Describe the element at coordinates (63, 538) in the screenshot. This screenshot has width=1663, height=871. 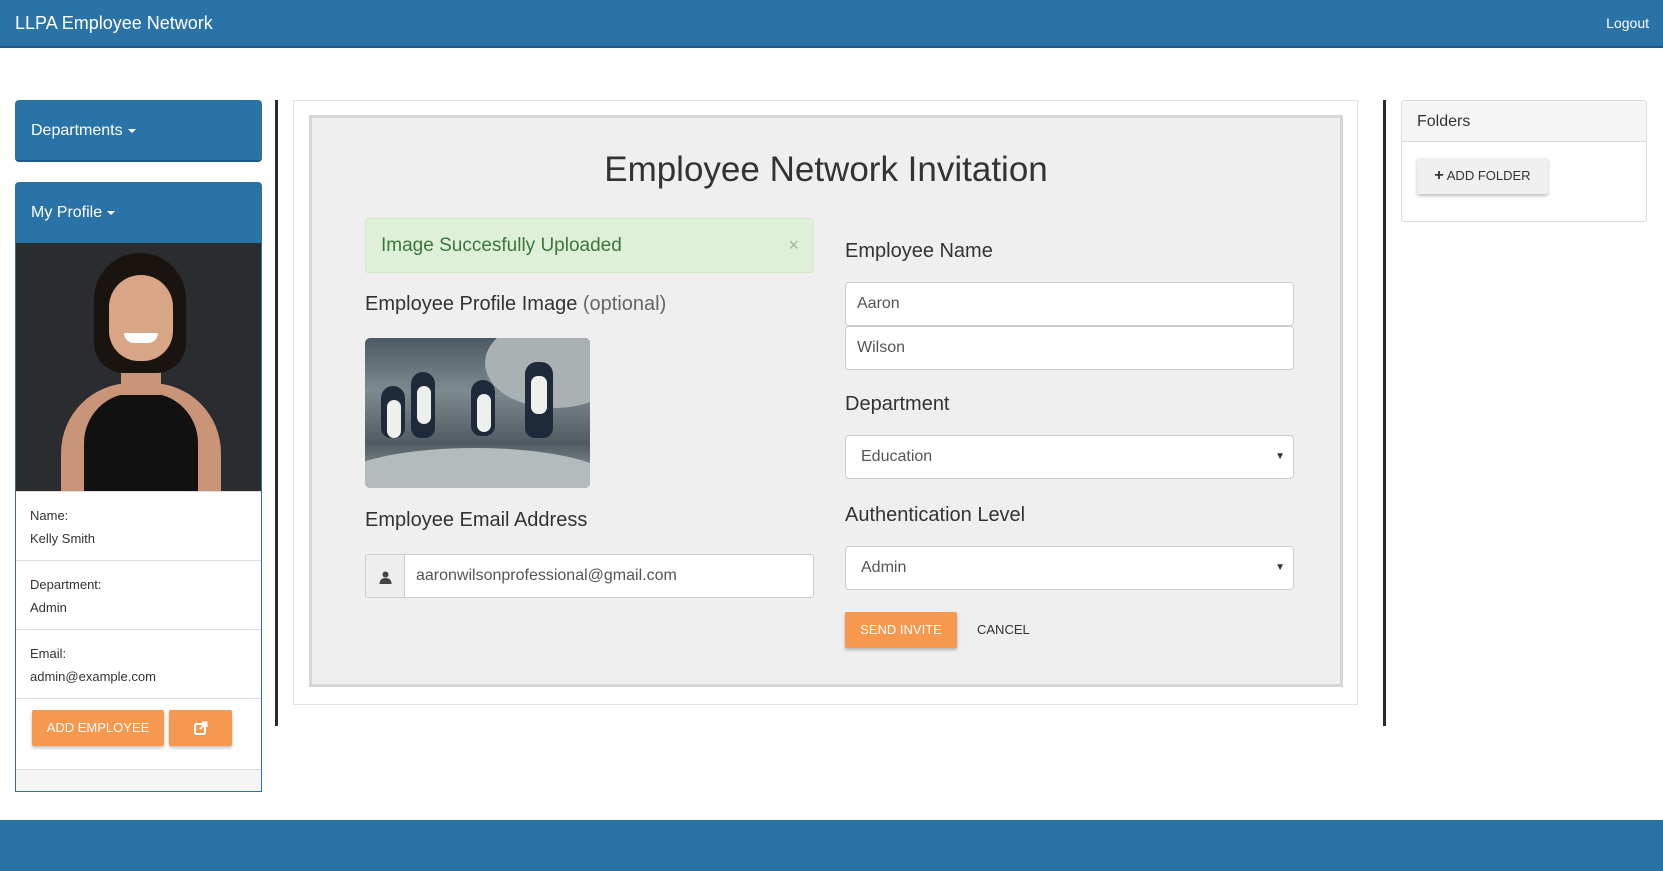
I see `name-value: Kelly Smith` at that location.